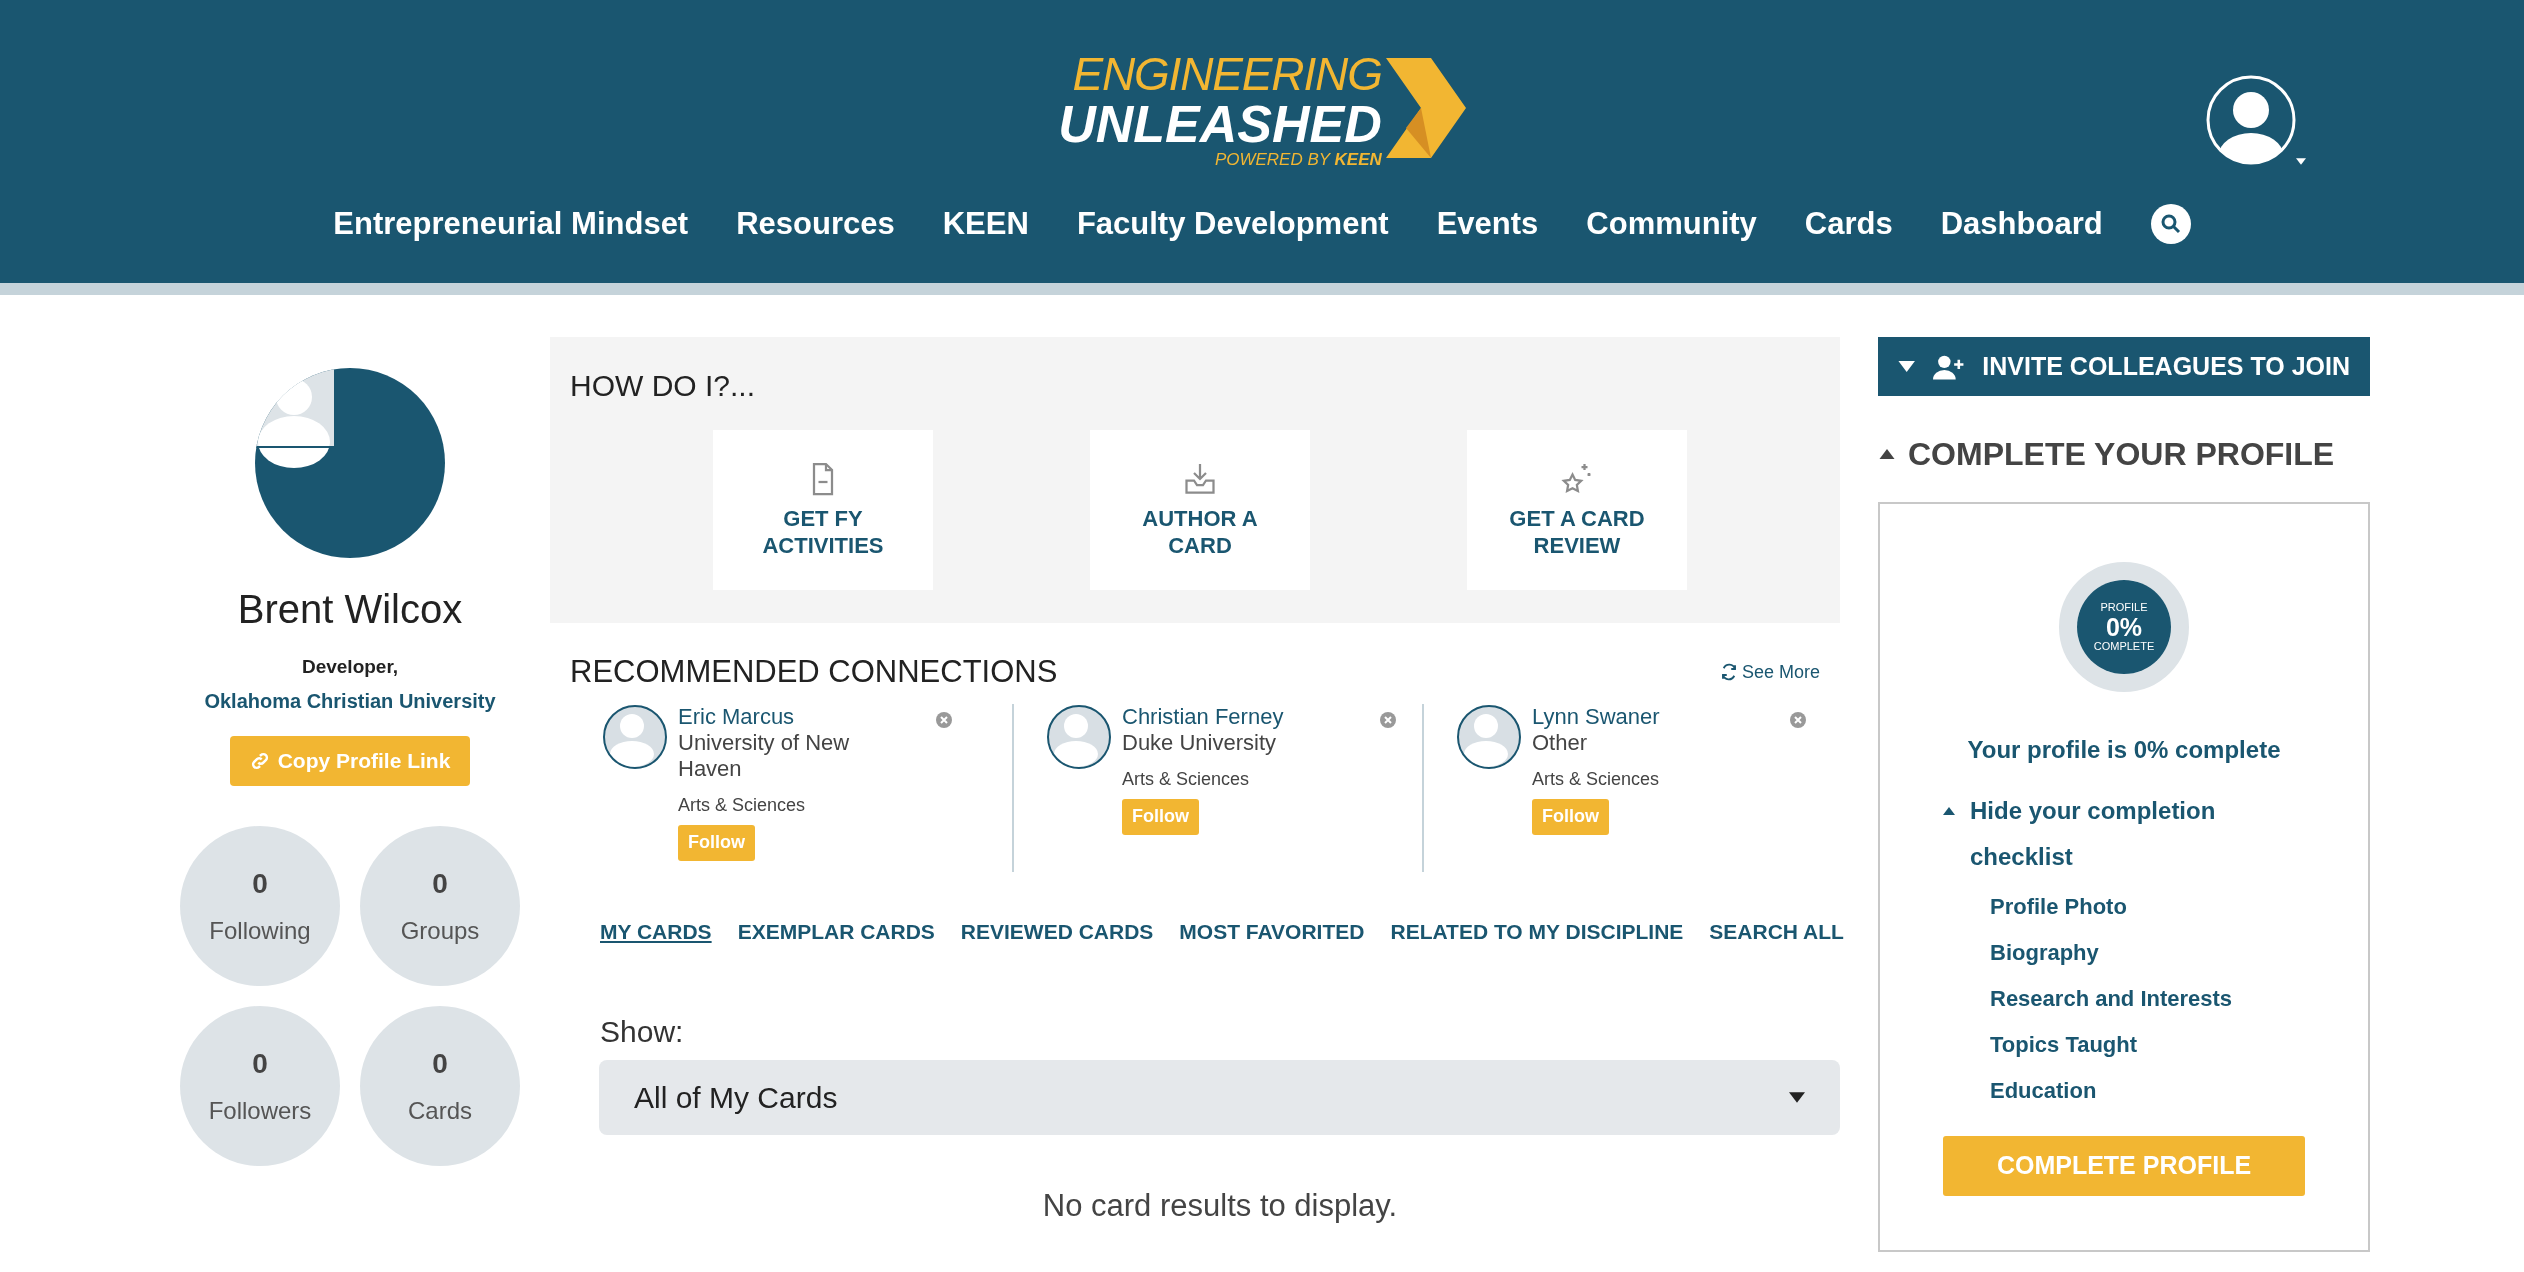 The height and width of the screenshot is (1272, 2524). What do you see at coordinates (1200, 742) in the screenshot?
I see `connection-organization: Duke University` at bounding box center [1200, 742].